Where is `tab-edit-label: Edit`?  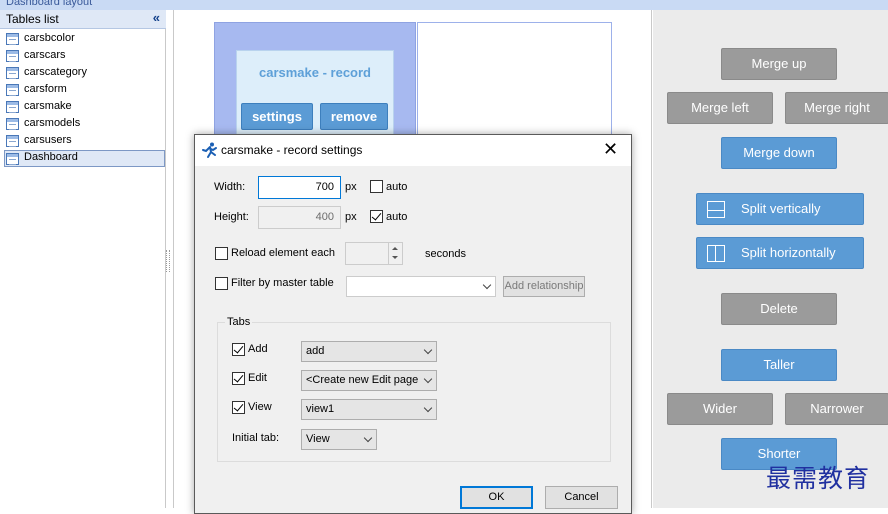
tab-edit-label: Edit is located at coordinates (257, 378).